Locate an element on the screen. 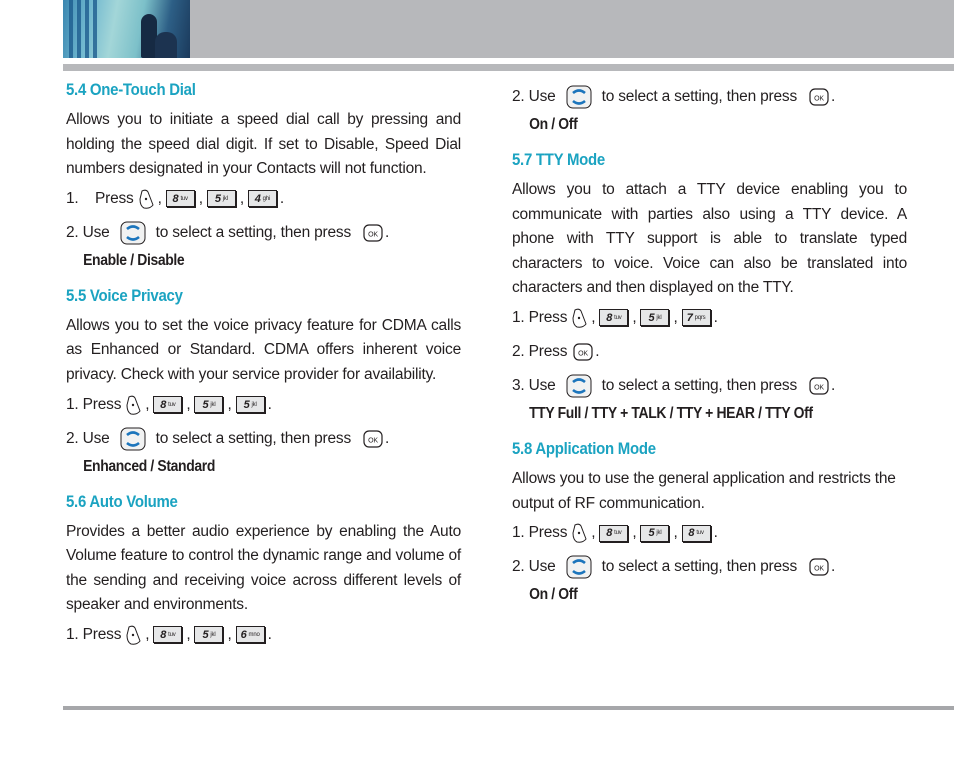  key-6-icon: 6 mno is located at coordinates (250, 635).